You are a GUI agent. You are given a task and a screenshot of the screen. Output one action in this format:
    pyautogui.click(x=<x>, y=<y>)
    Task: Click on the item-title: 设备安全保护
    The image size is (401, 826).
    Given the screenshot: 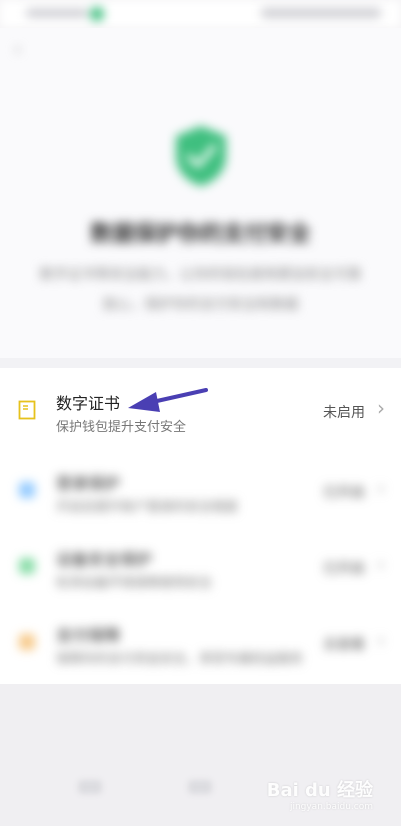 What is the action you would take?
    pyautogui.click(x=104, y=559)
    